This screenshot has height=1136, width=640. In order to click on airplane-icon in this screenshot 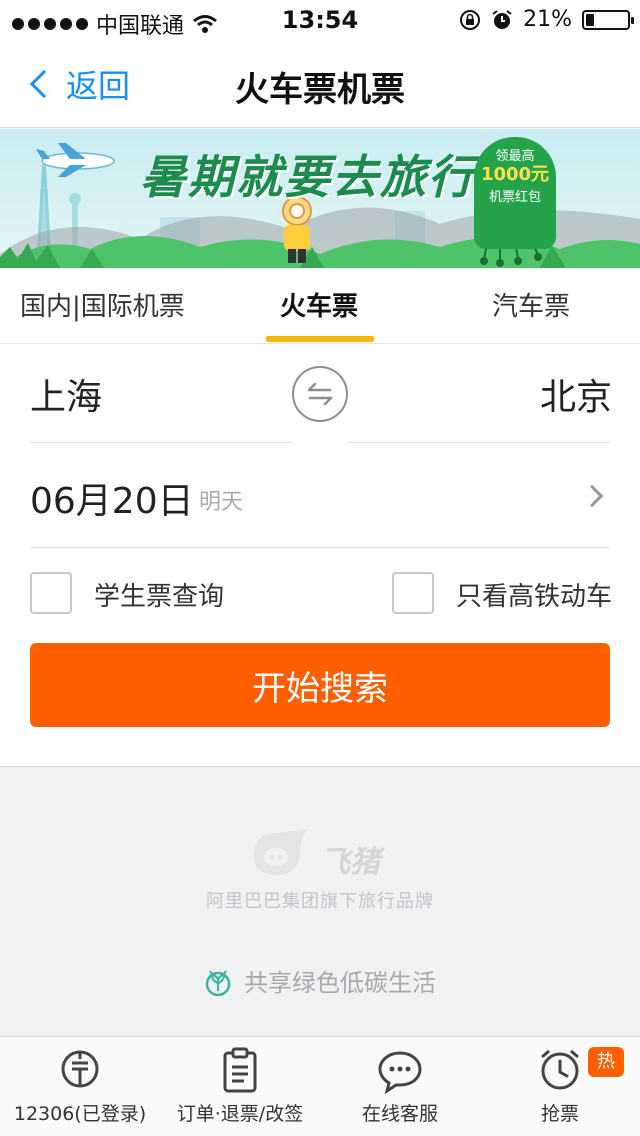, I will do `click(75, 160)`.